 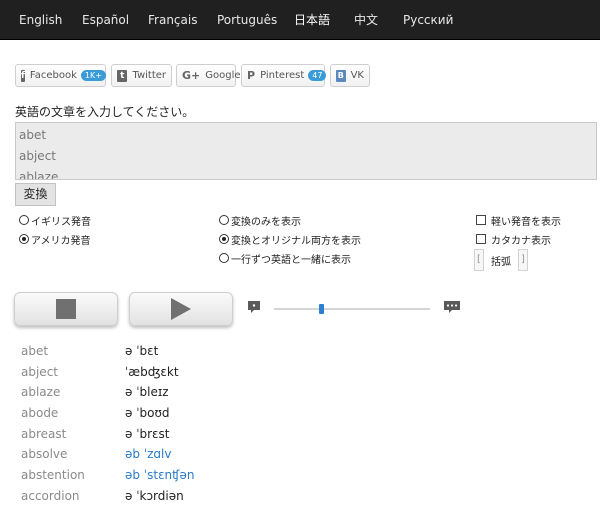 I want to click on result-ipa: ˈæbʤɛkt, so click(x=152, y=371).